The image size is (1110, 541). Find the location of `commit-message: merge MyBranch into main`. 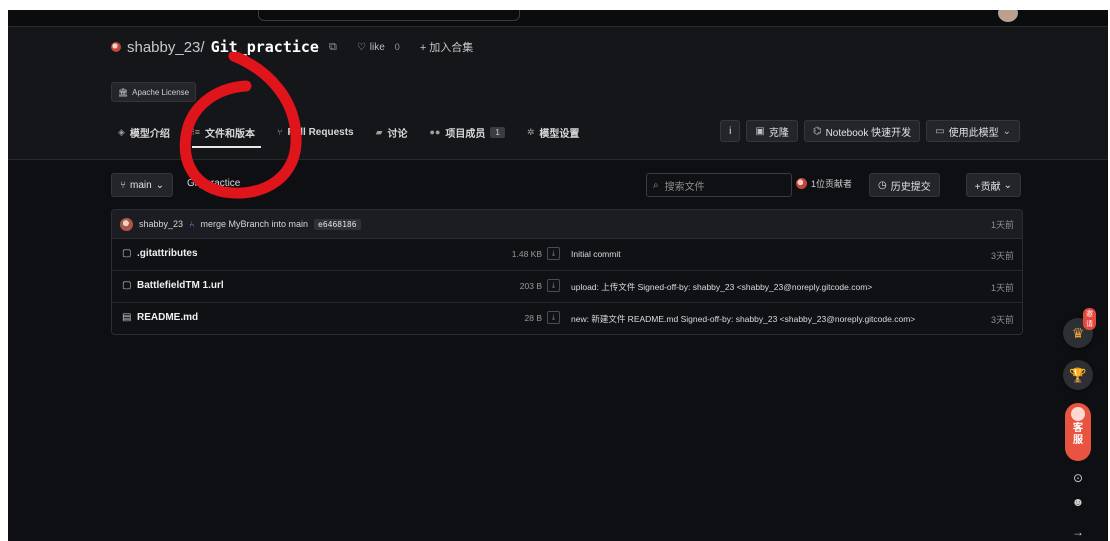

commit-message: merge MyBranch into main is located at coordinates (254, 224).